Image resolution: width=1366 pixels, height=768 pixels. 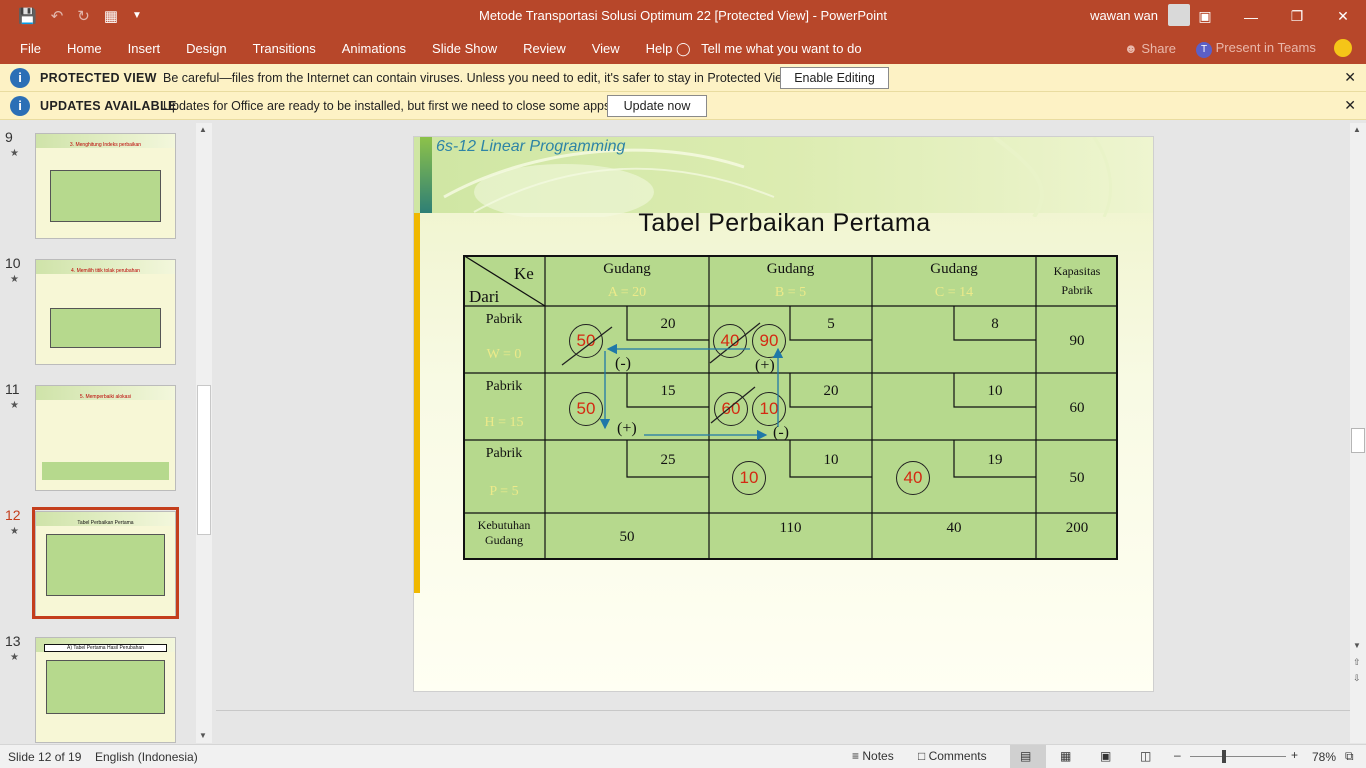 What do you see at coordinates (1105, 756) in the screenshot?
I see `reading-view-icon: ▣` at bounding box center [1105, 756].